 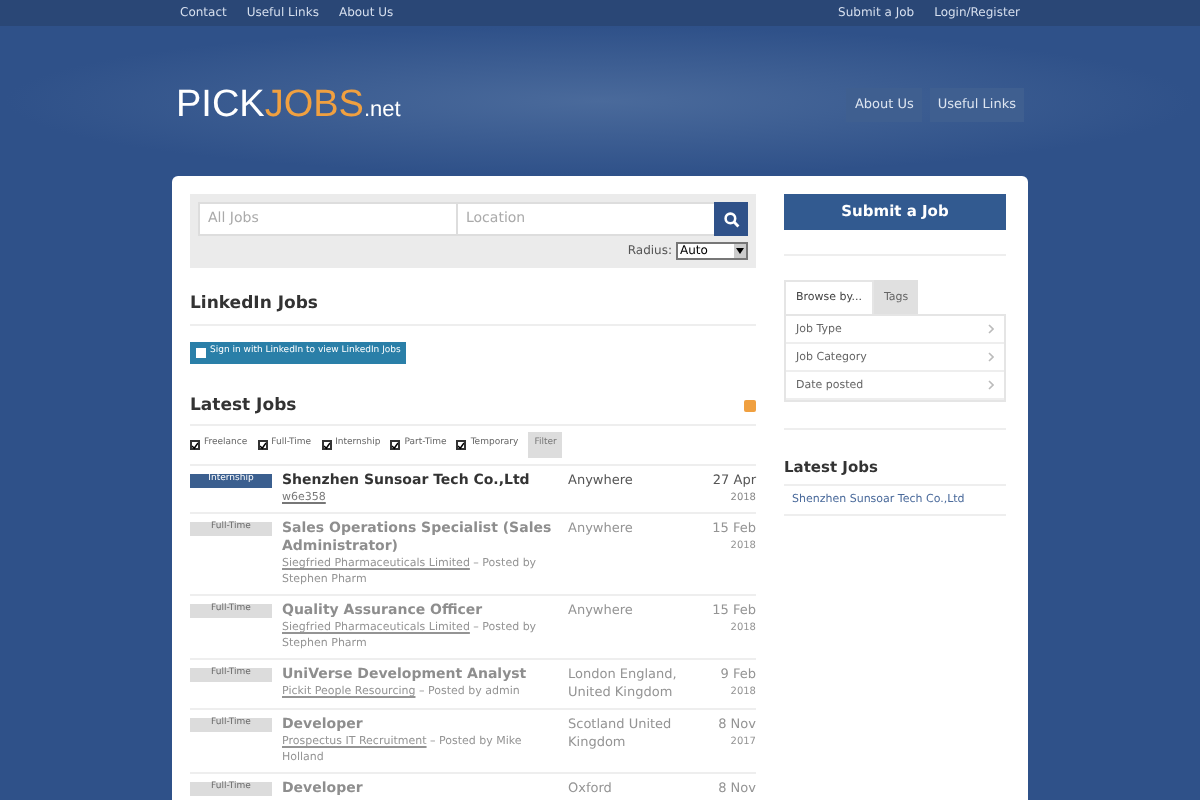 I want to click on section-heading: Latest Jobs, so click(x=243, y=406).